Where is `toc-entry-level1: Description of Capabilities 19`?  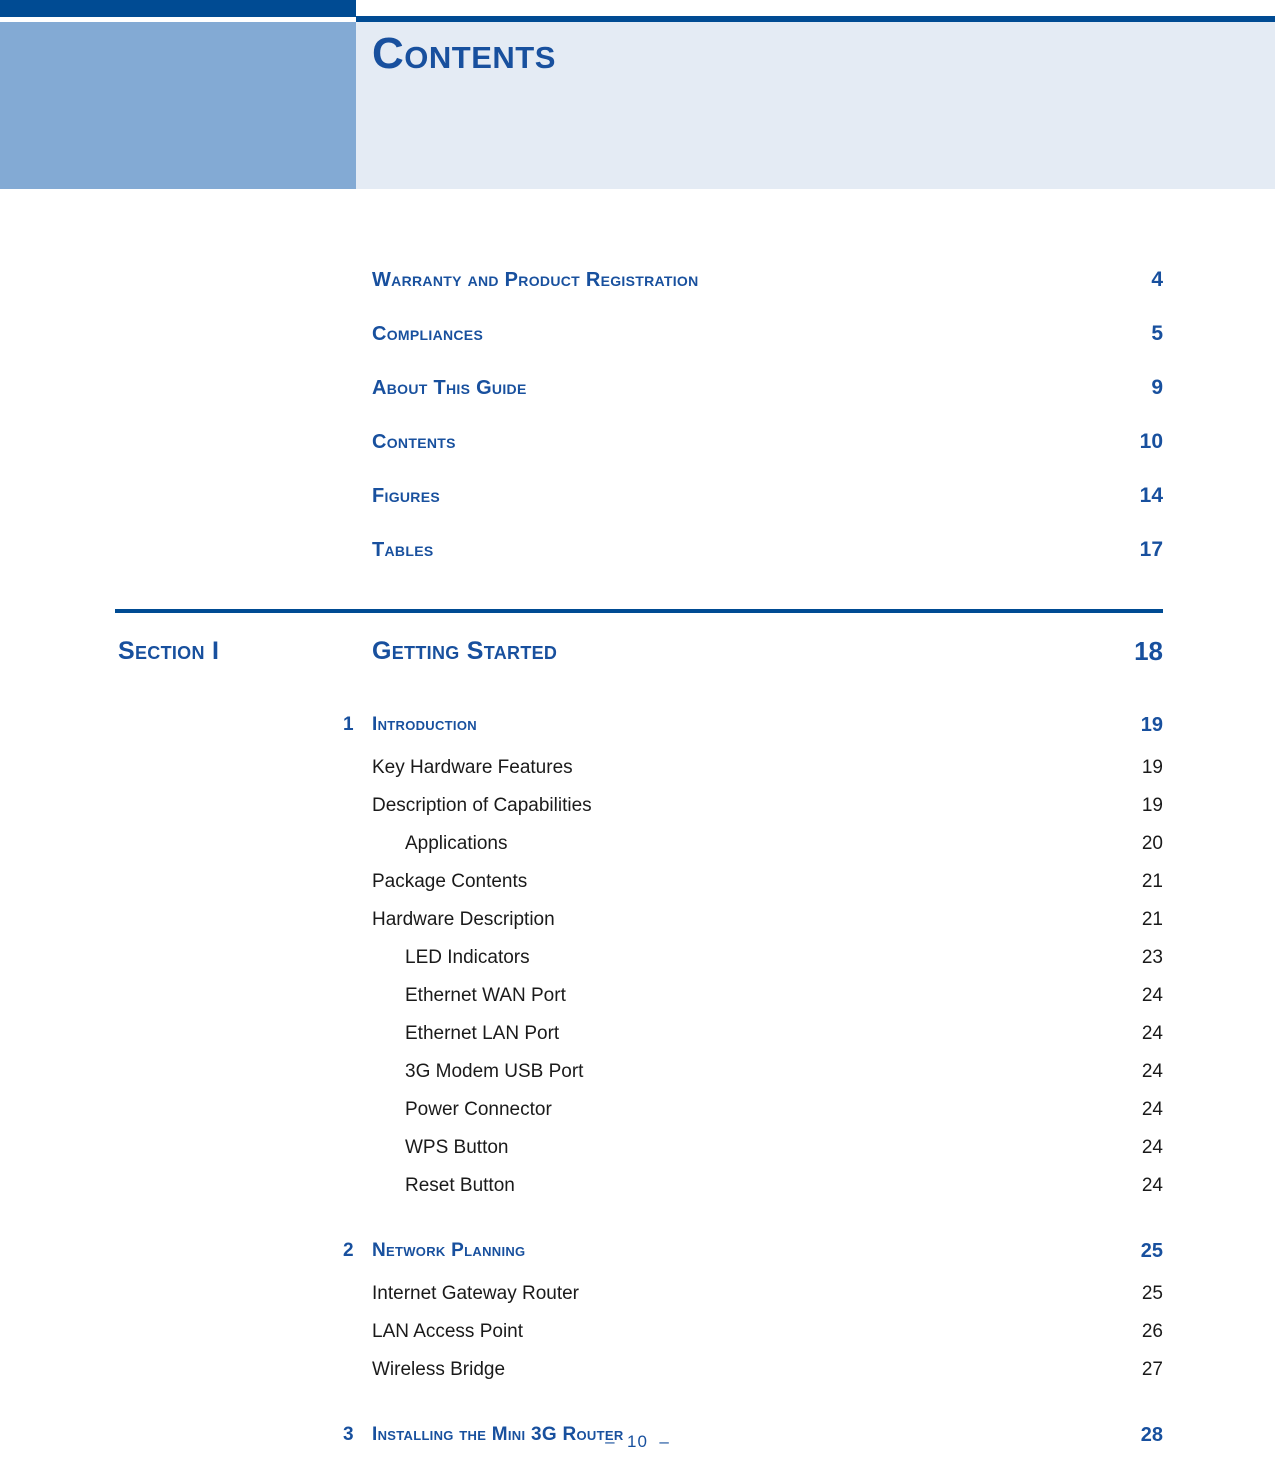
toc-entry-level1: Description of Capabilities 19 is located at coordinates (581, 806).